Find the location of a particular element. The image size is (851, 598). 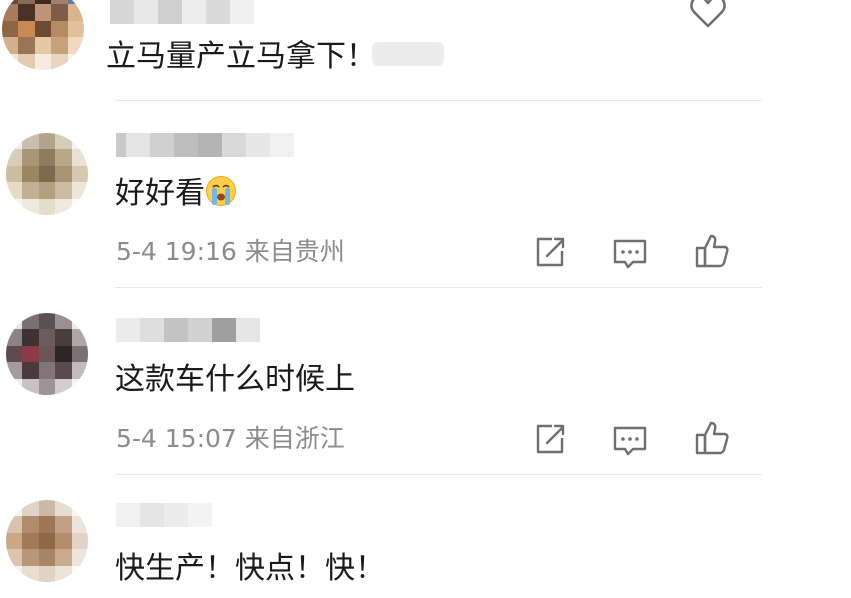

crying-face-emoji is located at coordinates (221, 191).